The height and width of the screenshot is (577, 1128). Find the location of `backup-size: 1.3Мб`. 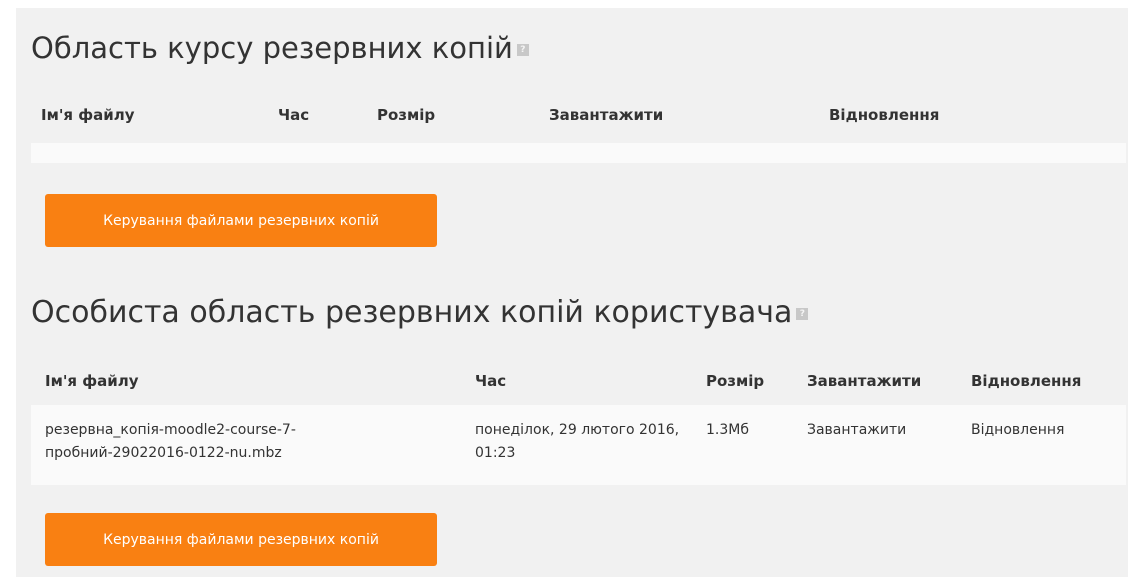

backup-size: 1.3Мб is located at coordinates (727, 430).